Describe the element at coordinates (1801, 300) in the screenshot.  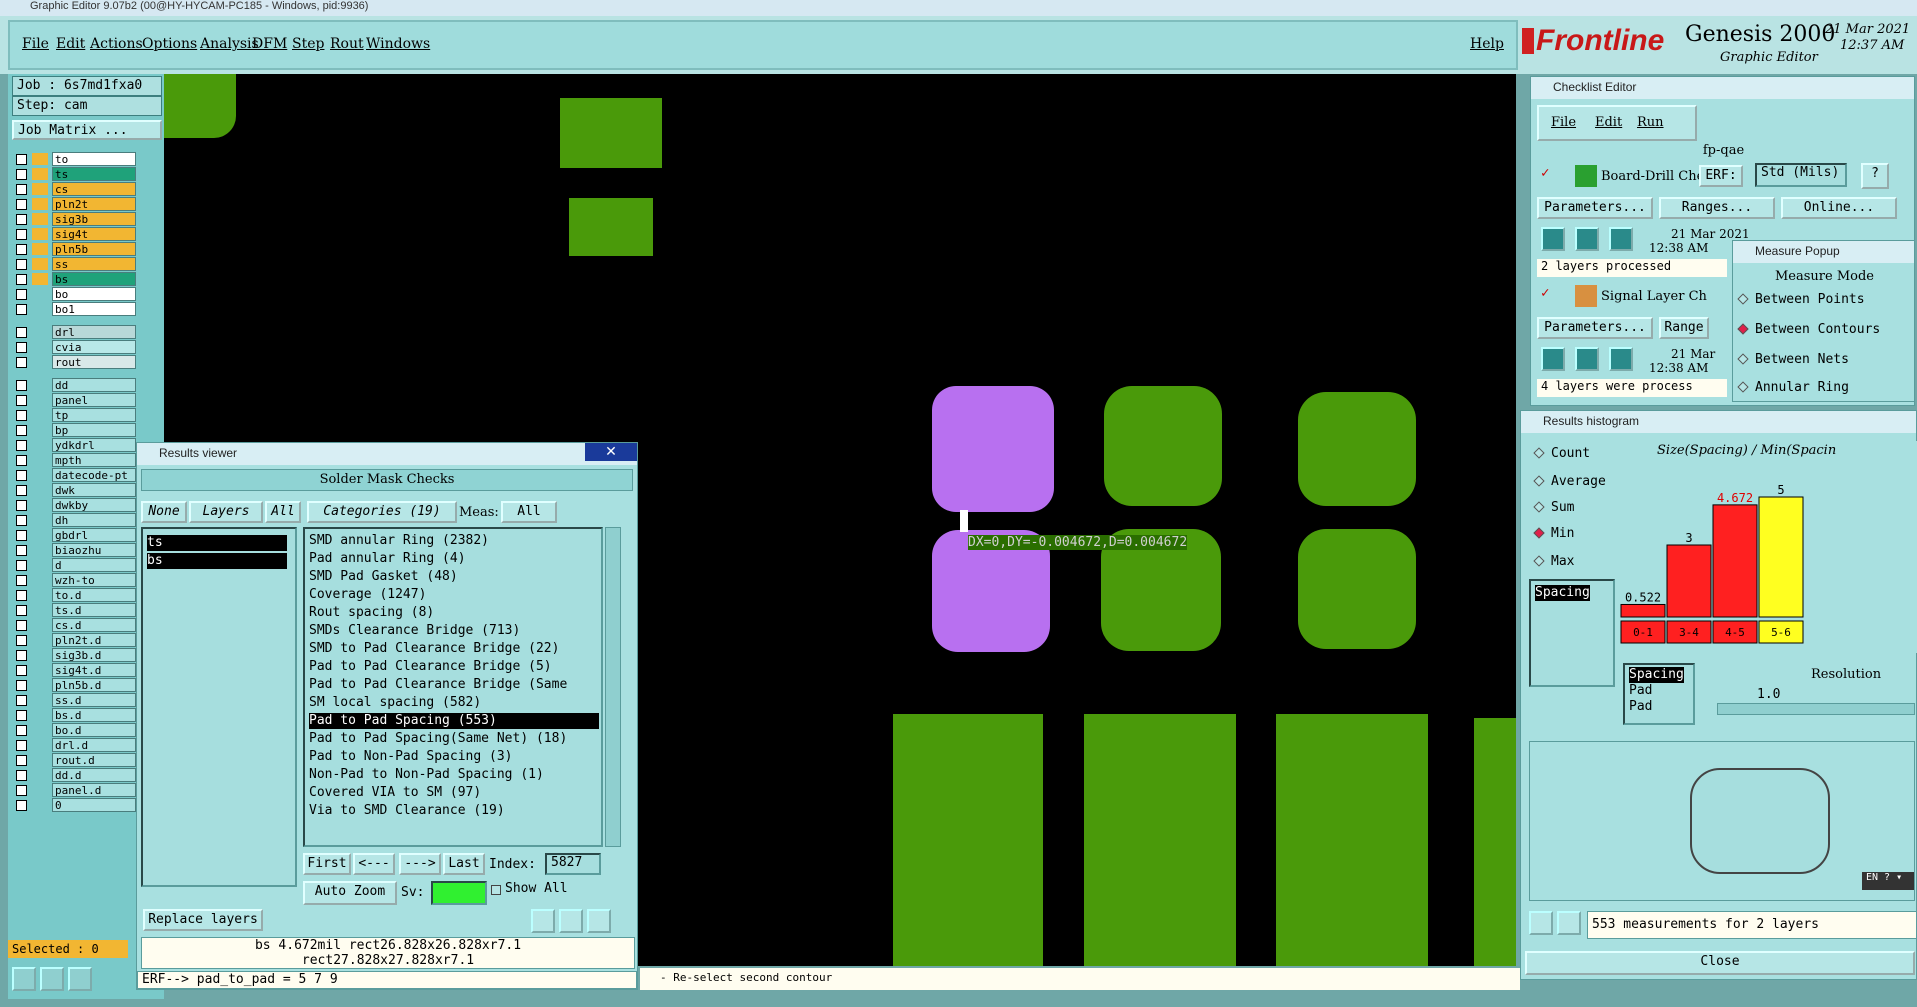
I see `between-points-radio: Between Points` at that location.